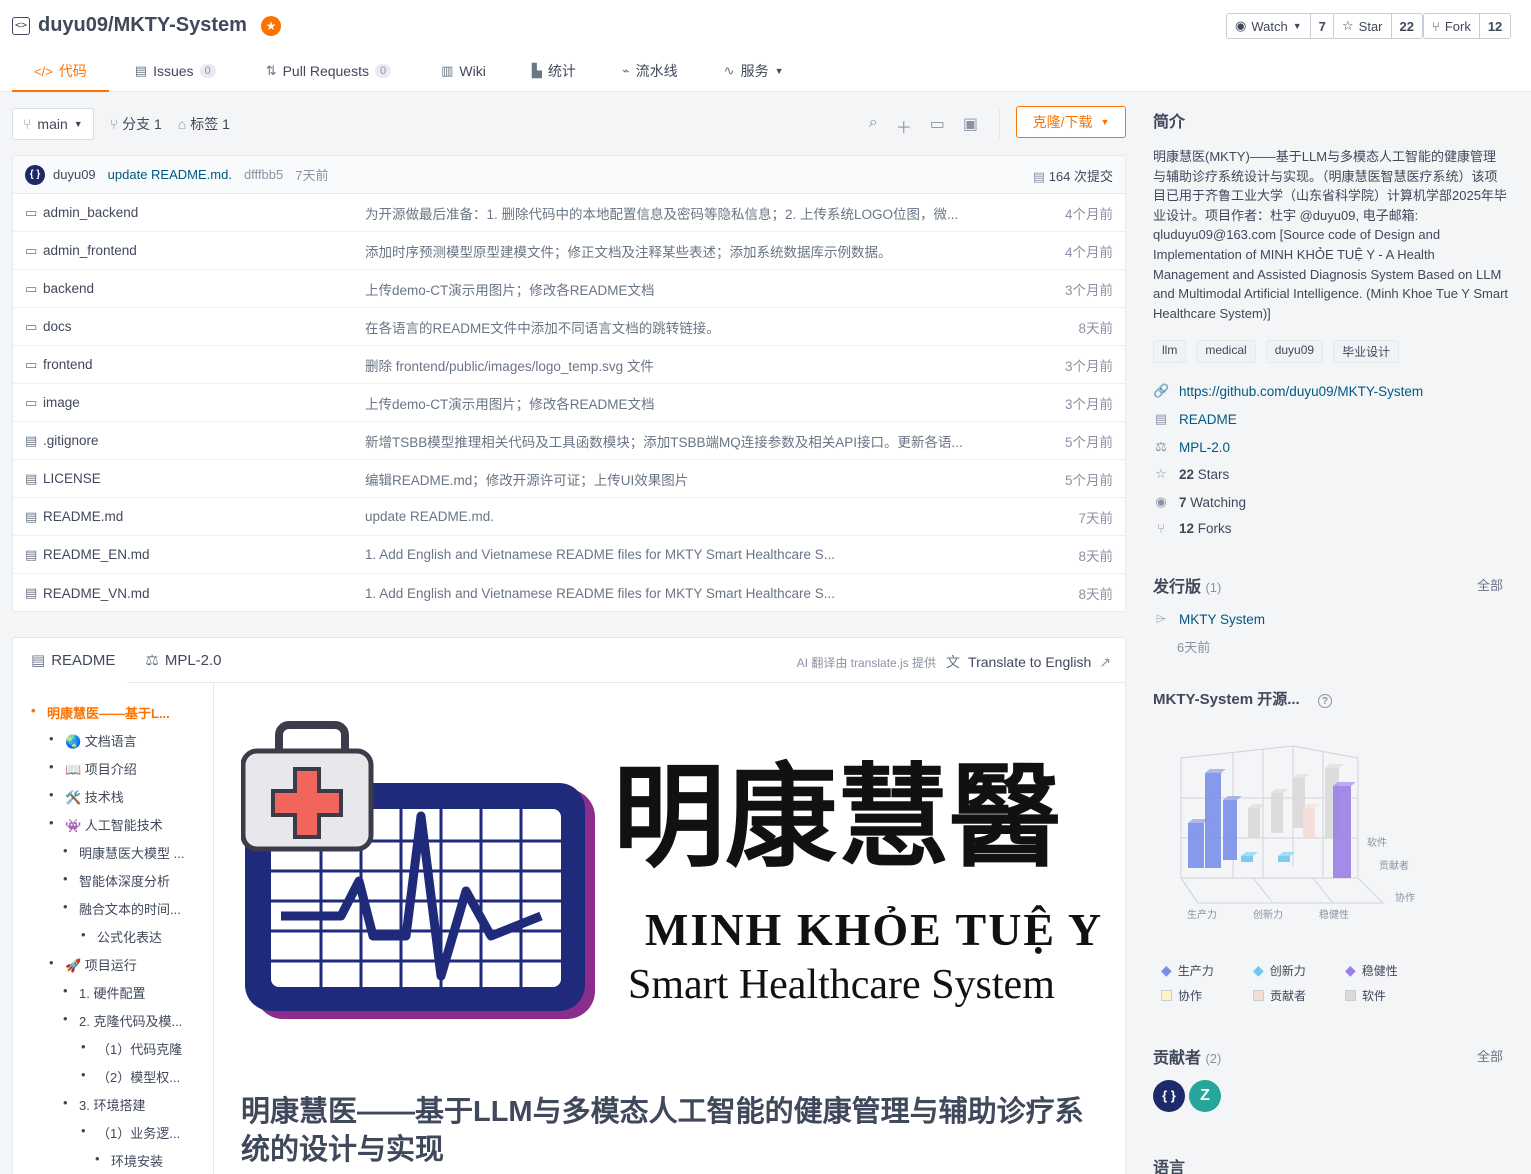 The height and width of the screenshot is (1174, 1531). What do you see at coordinates (1280, 26) in the screenshot?
I see `watch-button: ◉ Watch ▼ 7` at bounding box center [1280, 26].